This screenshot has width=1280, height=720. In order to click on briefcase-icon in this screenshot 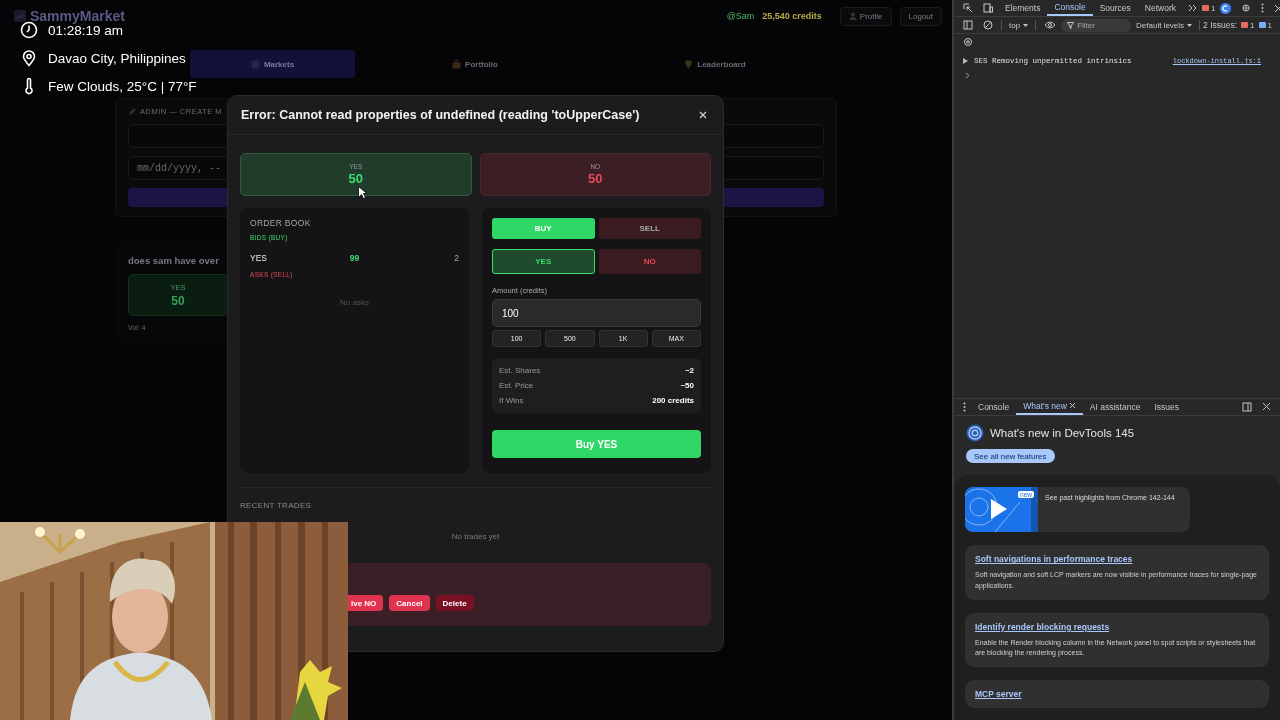, I will do `click(457, 64)`.